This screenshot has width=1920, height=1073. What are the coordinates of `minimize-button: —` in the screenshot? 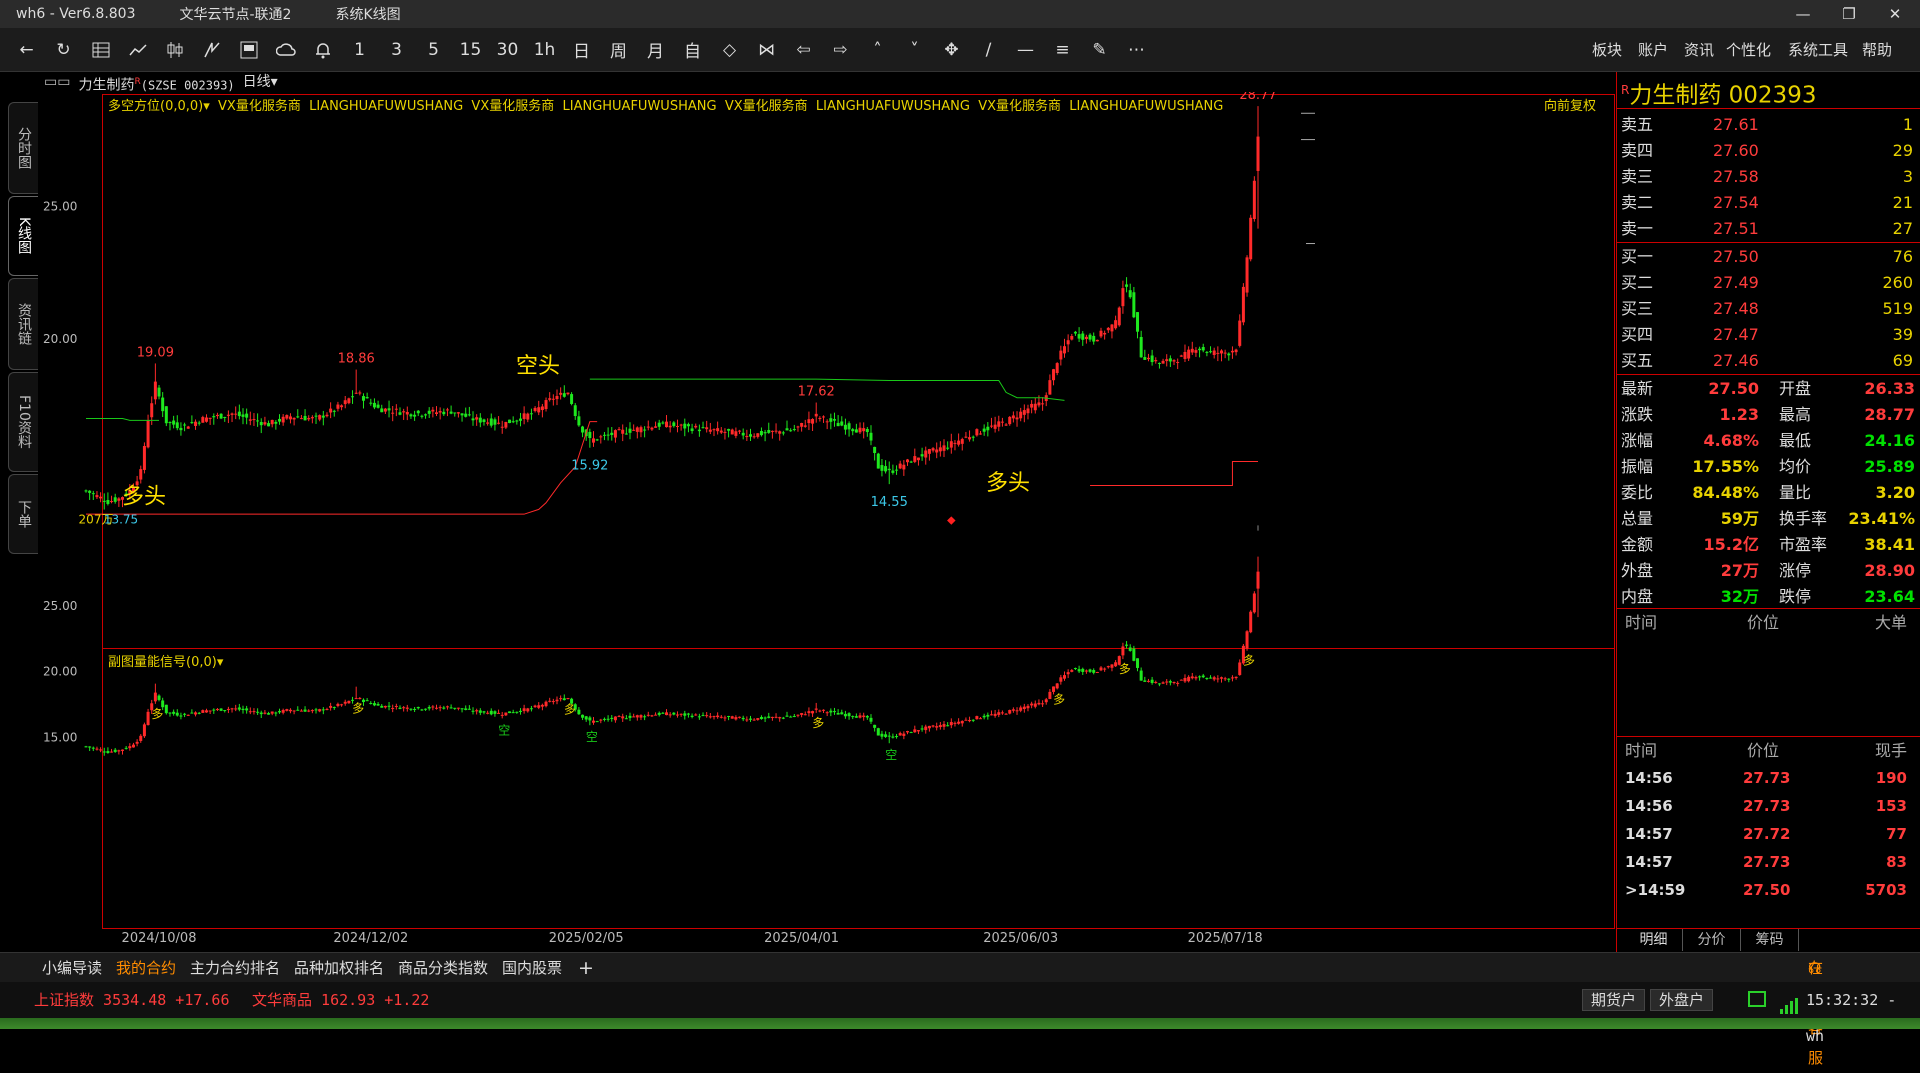 It's located at (1803, 14).